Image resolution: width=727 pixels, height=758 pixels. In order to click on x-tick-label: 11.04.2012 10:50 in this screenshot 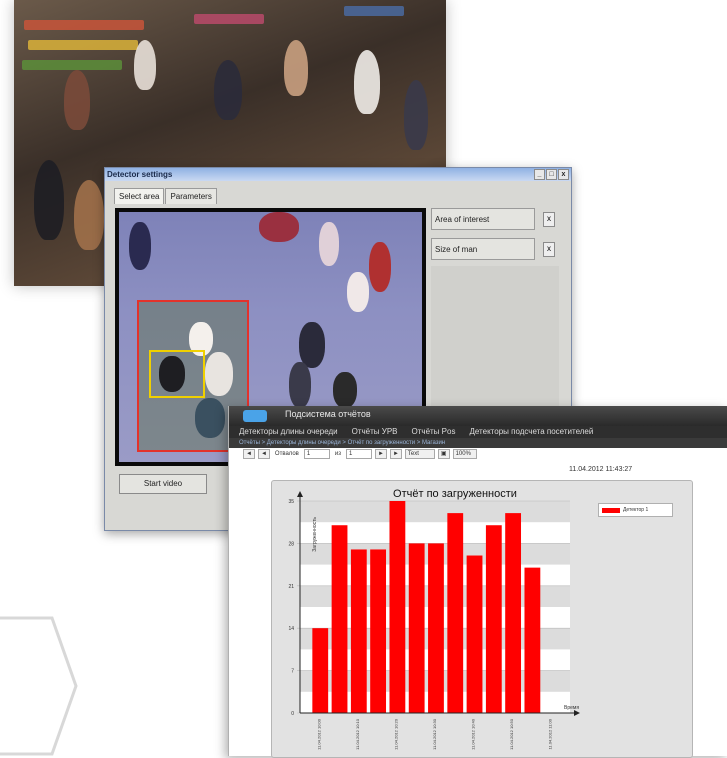, I will do `click(511, 734)`.